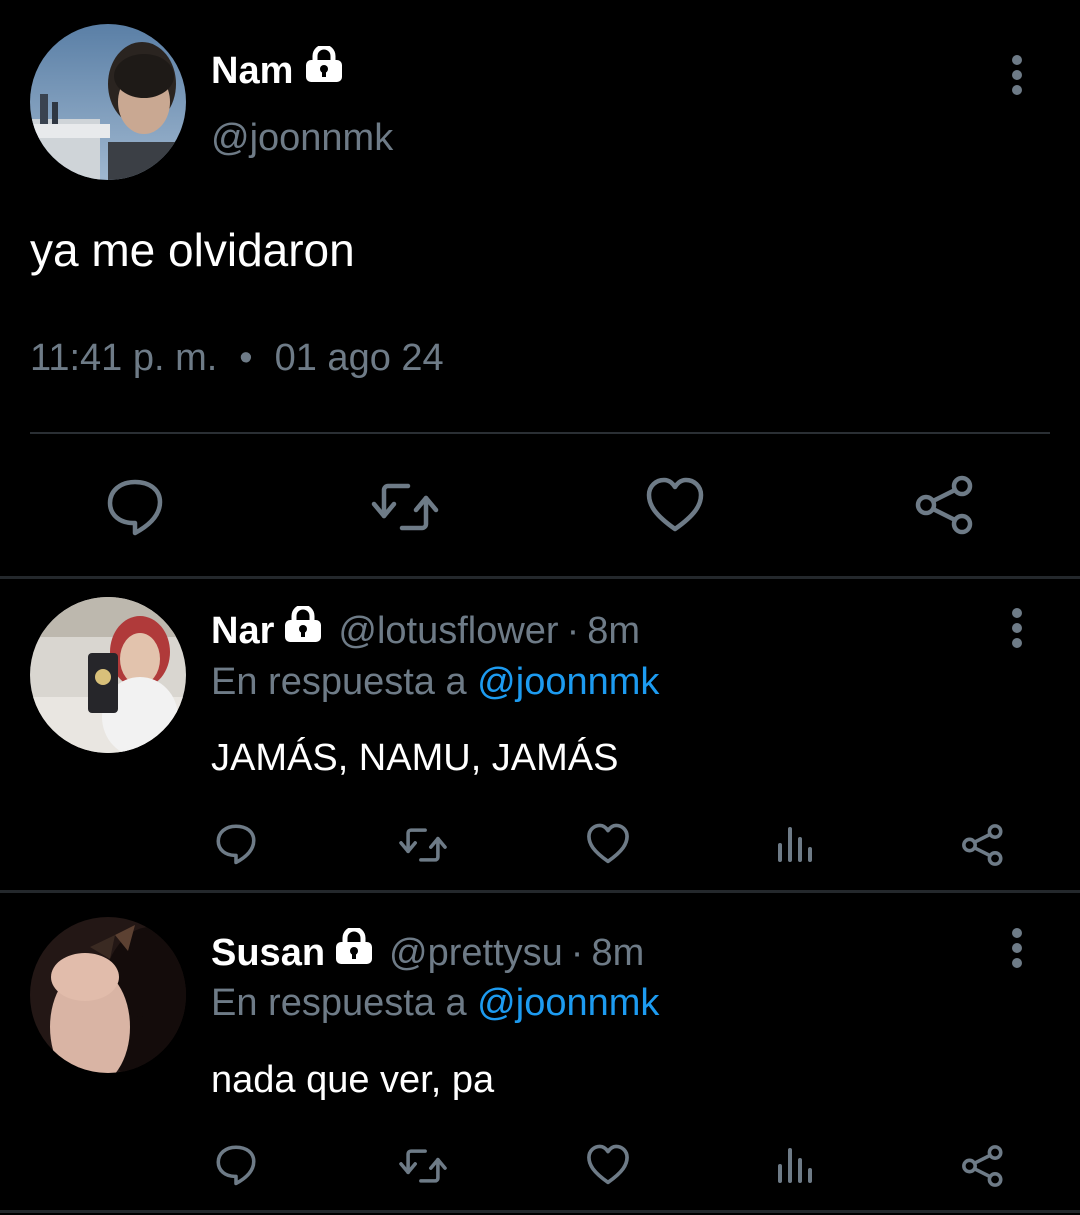 The image size is (1080, 1215). What do you see at coordinates (448, 631) in the screenshot?
I see `reply-author-handle: @lotusflower` at bounding box center [448, 631].